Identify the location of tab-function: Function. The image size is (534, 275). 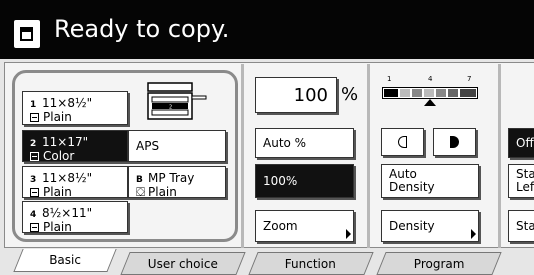
(311, 263).